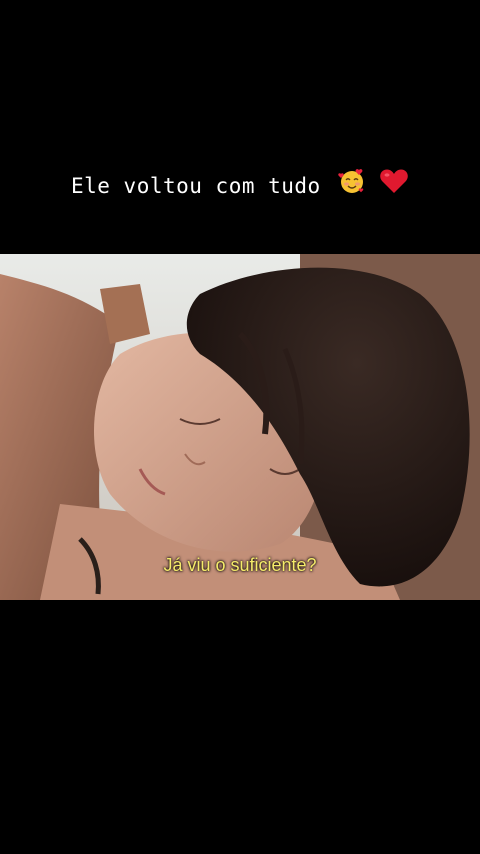 Image resolution: width=480 pixels, height=854 pixels. I want to click on post-caption: Ele voltou com tudo, so click(240, 187).